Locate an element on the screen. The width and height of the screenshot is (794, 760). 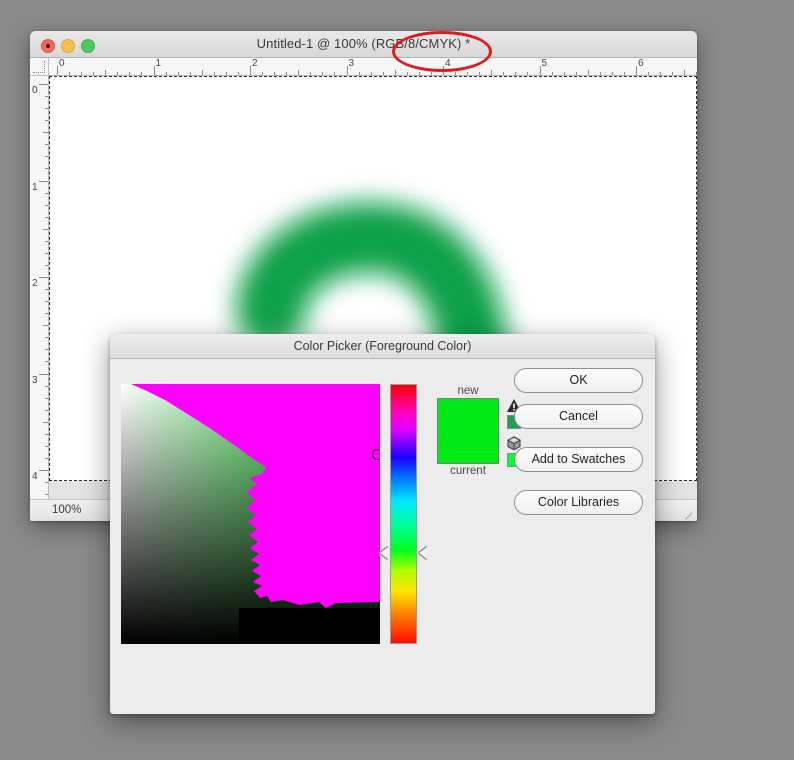
hue-marker-right is located at coordinates (423, 553).